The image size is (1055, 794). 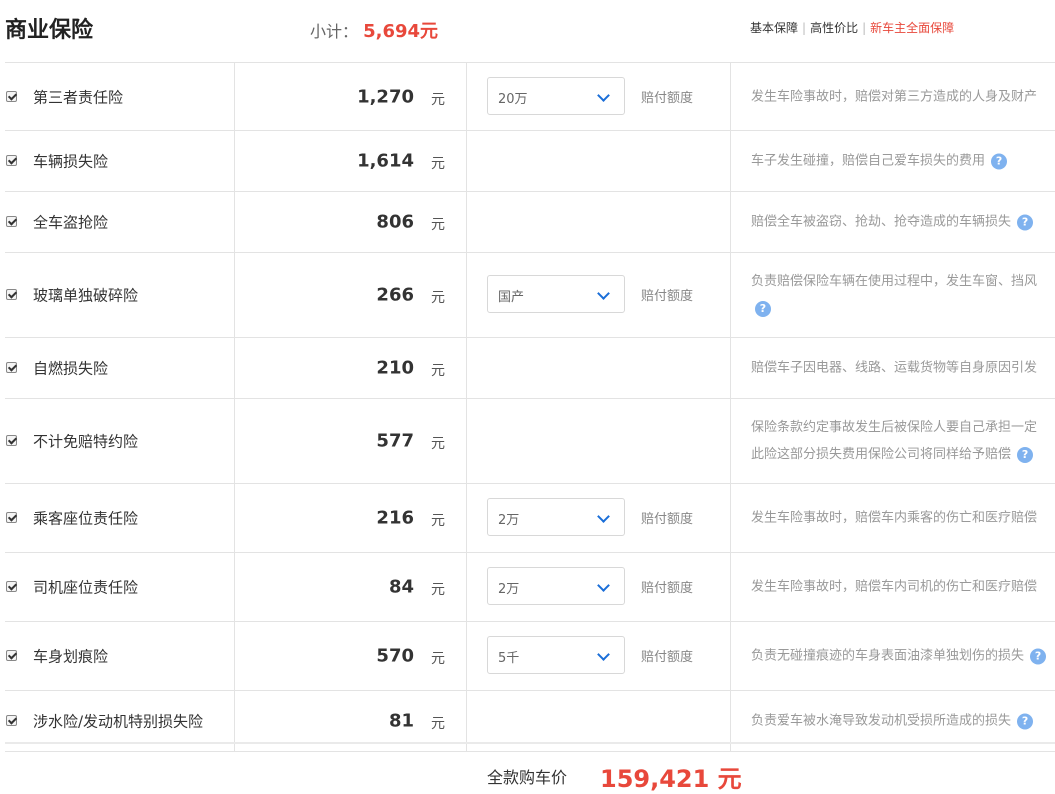 What do you see at coordinates (351, 441) in the screenshot?
I see `price-cell: 577 元` at bounding box center [351, 441].